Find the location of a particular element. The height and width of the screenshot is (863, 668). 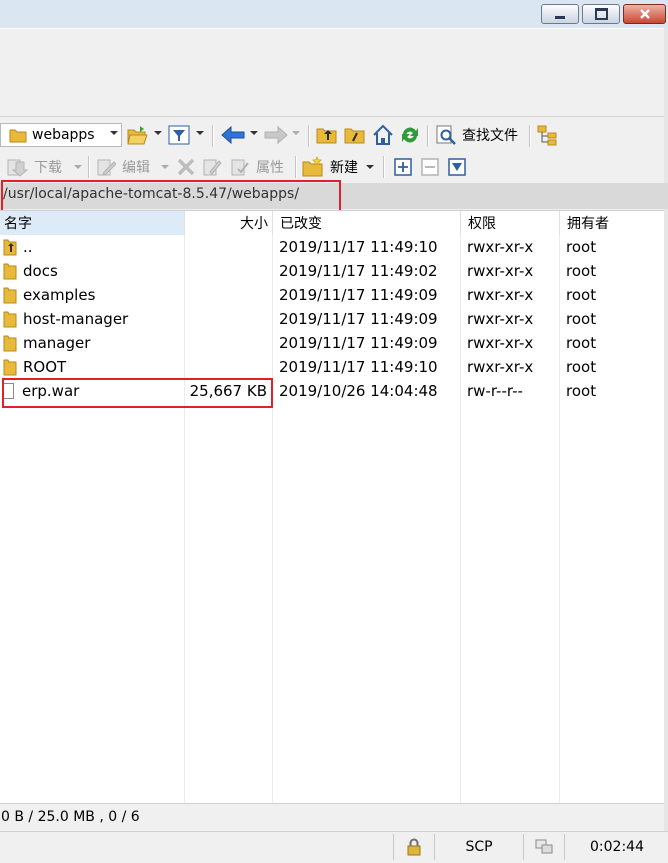

close-button is located at coordinates (644, 14).